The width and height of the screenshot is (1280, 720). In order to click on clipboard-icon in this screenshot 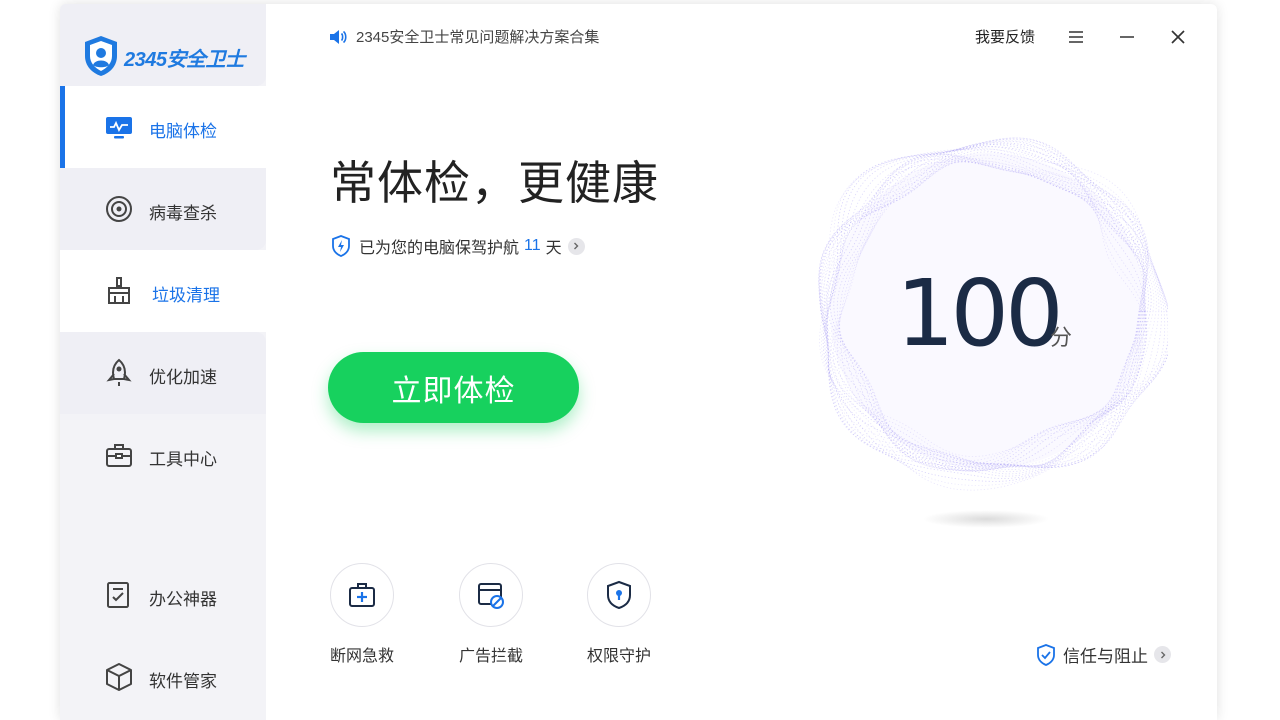, I will do `click(118, 595)`.